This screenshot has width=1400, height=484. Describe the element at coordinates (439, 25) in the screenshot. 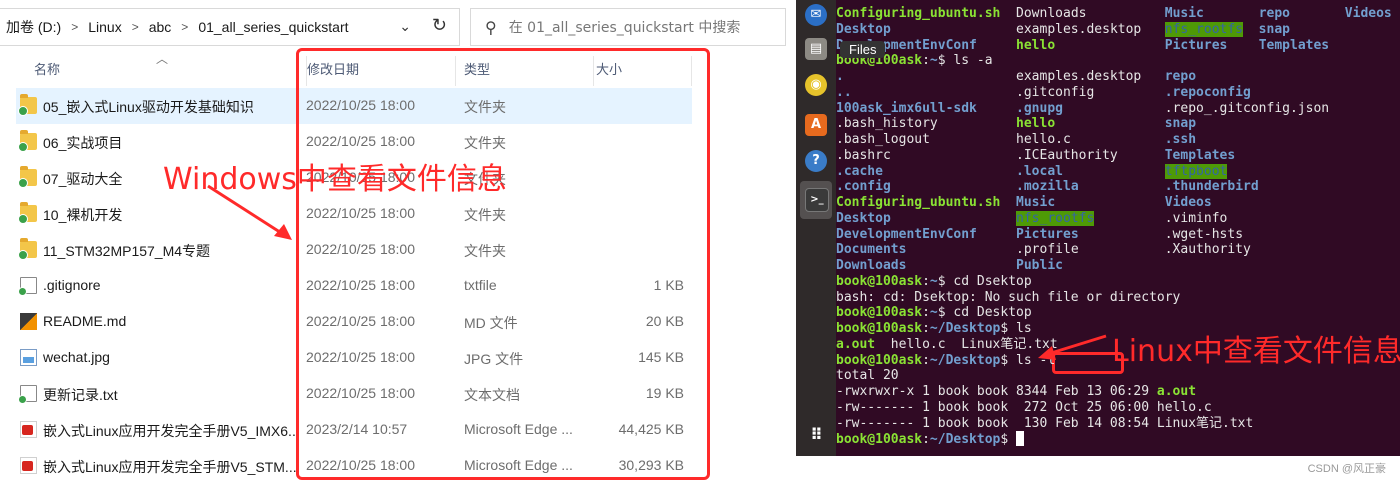

I see `refresh-icon: ↻` at that location.